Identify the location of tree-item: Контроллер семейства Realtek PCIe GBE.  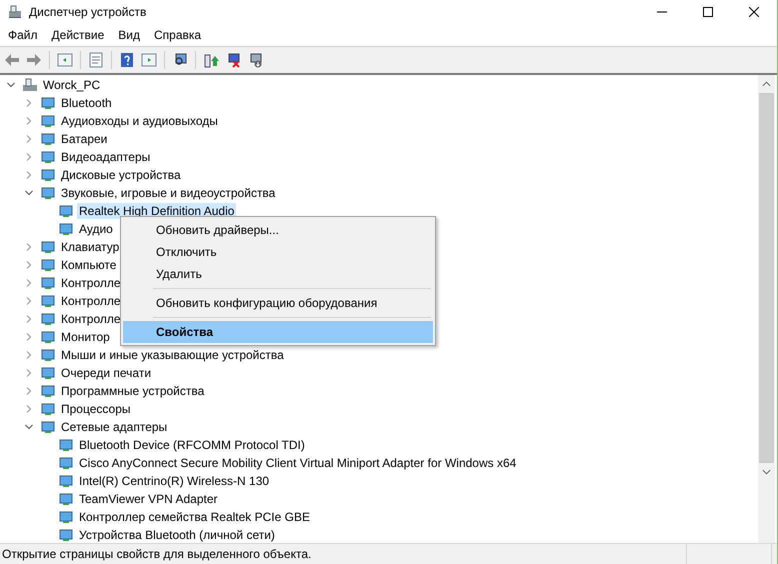
(194, 517).